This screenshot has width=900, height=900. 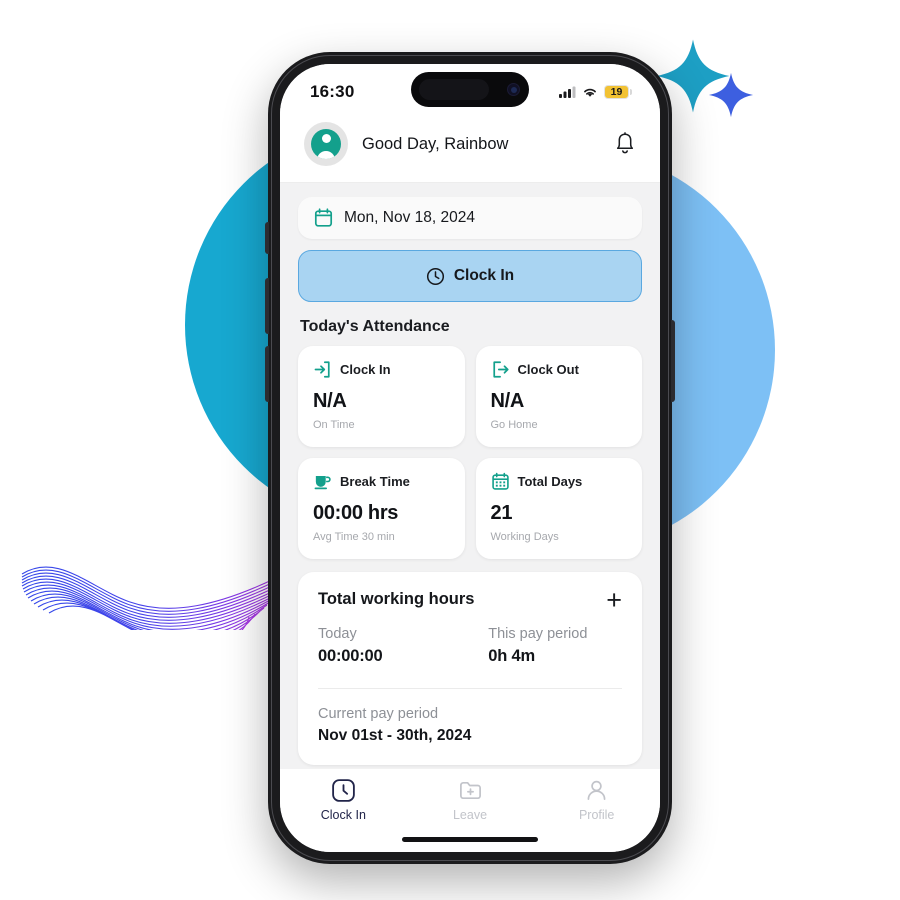 I want to click on battery-indicator: 19, so click(x=616, y=92).